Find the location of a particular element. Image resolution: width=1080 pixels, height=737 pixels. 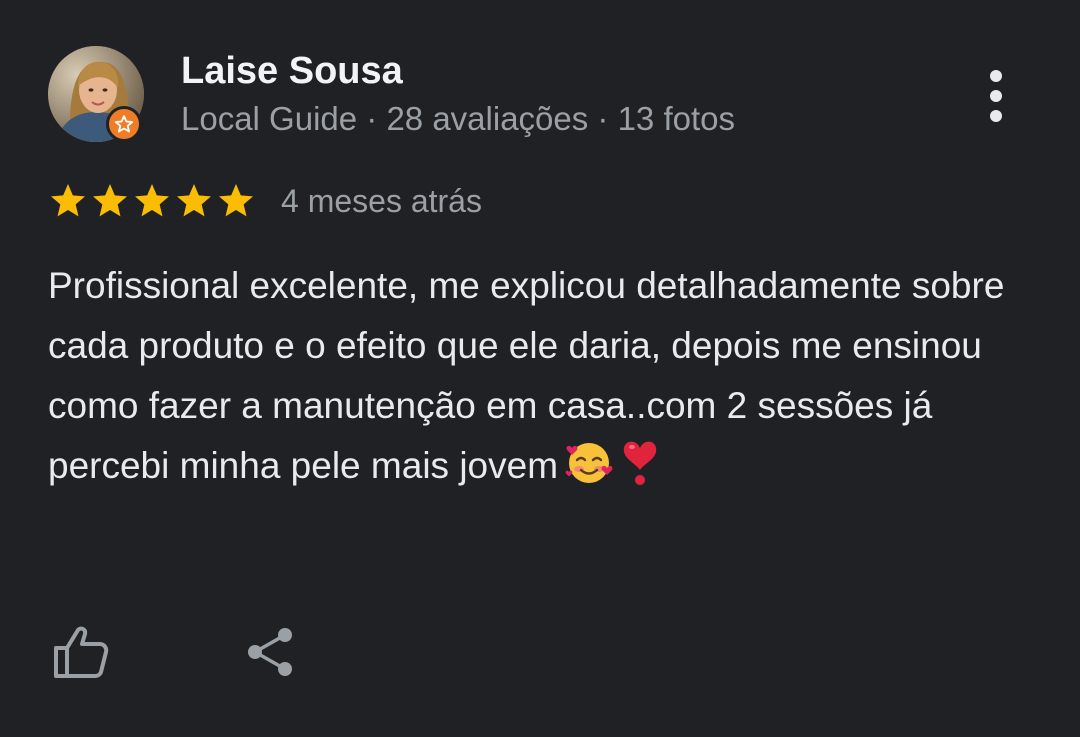

share-icon is located at coordinates (270, 652).